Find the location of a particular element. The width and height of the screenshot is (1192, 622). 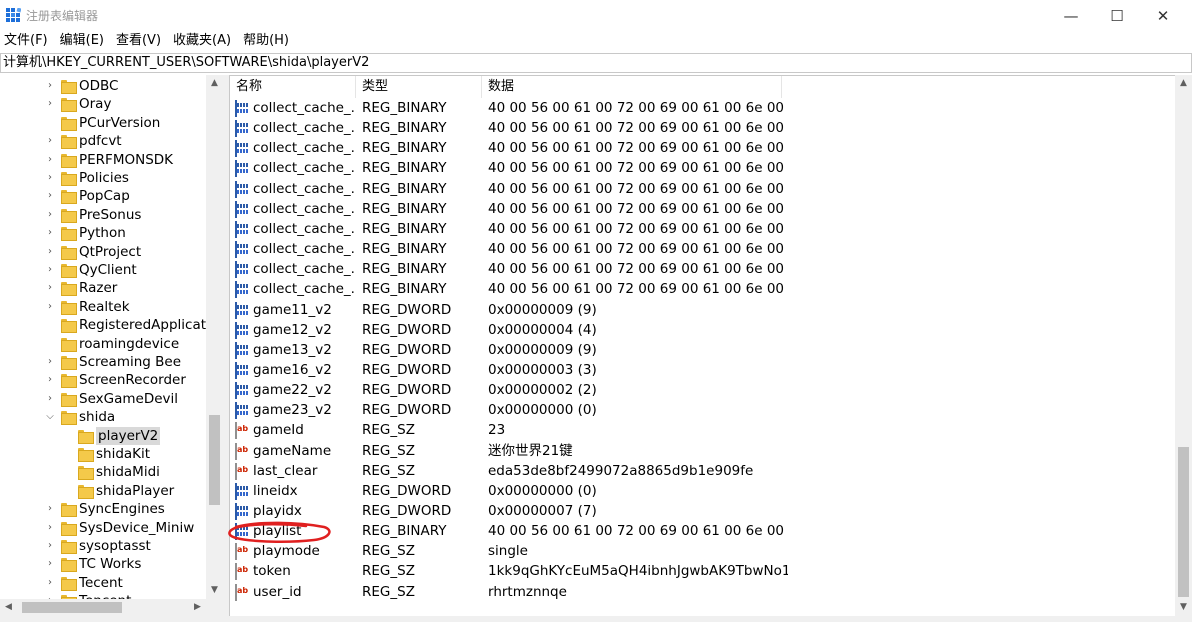

tree-horizontal-scrollbar: ◀ ▶ is located at coordinates (103, 607).